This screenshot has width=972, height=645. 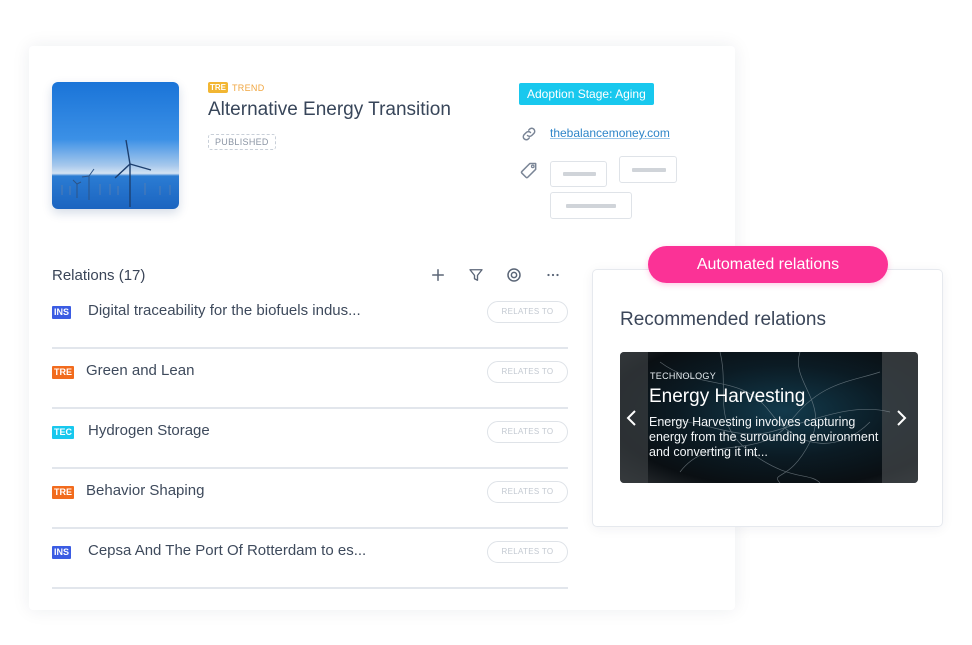 I want to click on plus-icon, so click(x=438, y=275).